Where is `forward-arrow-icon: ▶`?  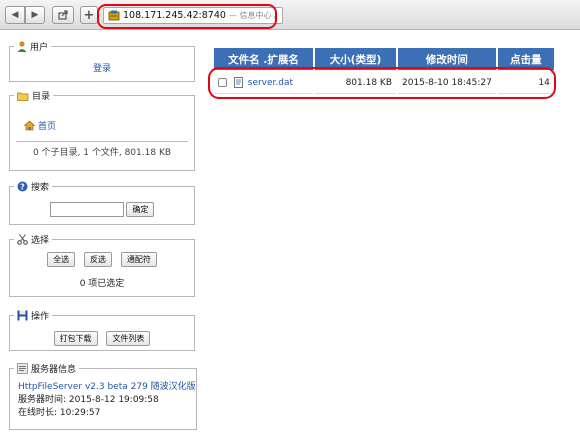
forward-arrow-icon: ▶ is located at coordinates (35, 15).